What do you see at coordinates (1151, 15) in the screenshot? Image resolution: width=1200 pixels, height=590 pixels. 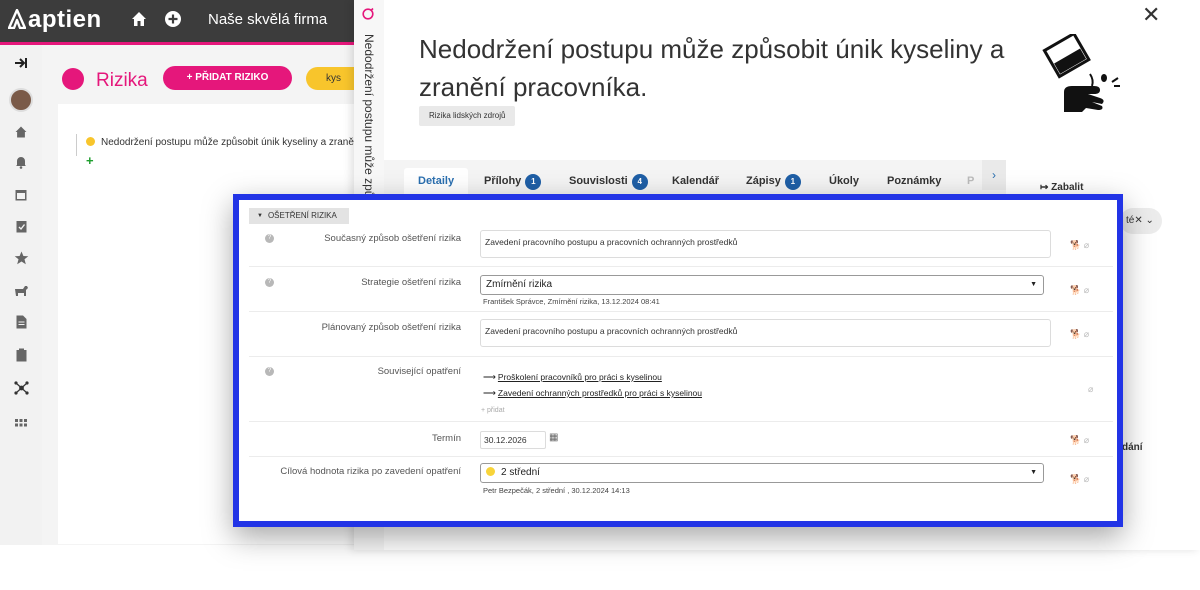 I see `close-icon: ✕` at bounding box center [1151, 15].